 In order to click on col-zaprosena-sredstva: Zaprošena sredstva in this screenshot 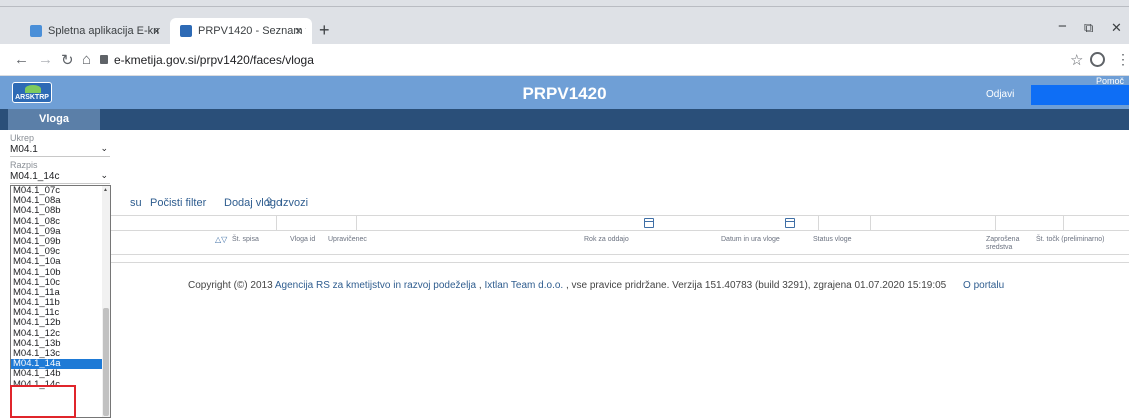, I will do `click(1011, 244)`.